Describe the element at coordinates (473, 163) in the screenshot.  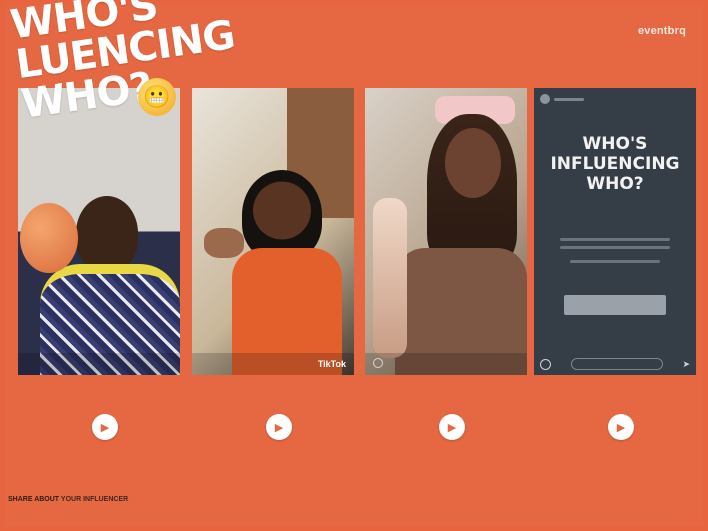
I see `face-image` at that location.